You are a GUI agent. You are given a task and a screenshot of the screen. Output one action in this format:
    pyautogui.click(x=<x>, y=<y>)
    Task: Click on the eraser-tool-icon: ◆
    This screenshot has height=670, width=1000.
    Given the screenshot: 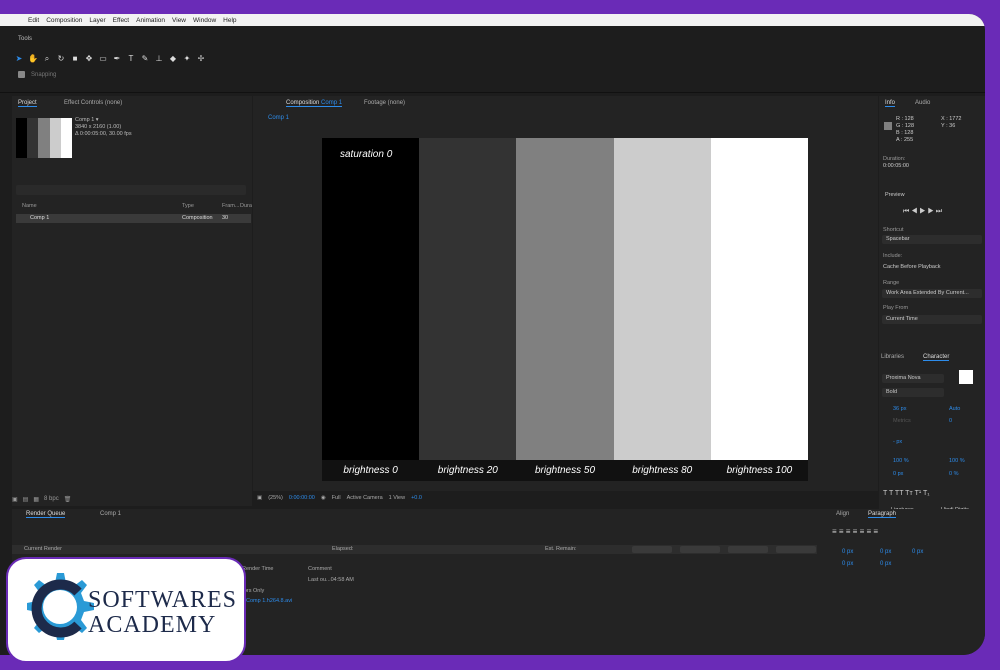 What is the action you would take?
    pyautogui.click(x=173, y=59)
    